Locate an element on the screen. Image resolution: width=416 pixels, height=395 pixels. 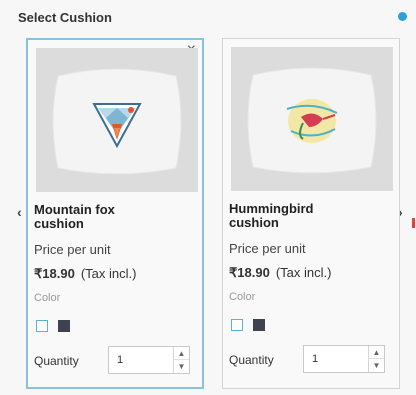
panel-title: Select Cushion is located at coordinates (65, 17).